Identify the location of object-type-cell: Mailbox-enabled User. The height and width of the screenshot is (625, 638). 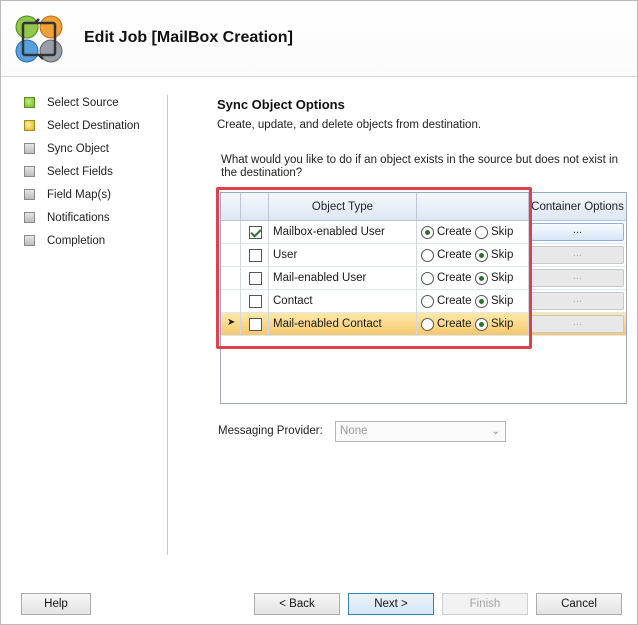
(343, 232).